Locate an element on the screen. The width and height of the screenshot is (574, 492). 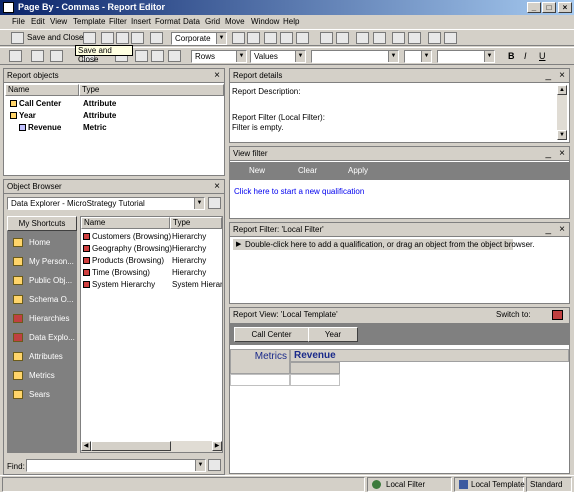
new-button: New is located at coordinates (257, 170).